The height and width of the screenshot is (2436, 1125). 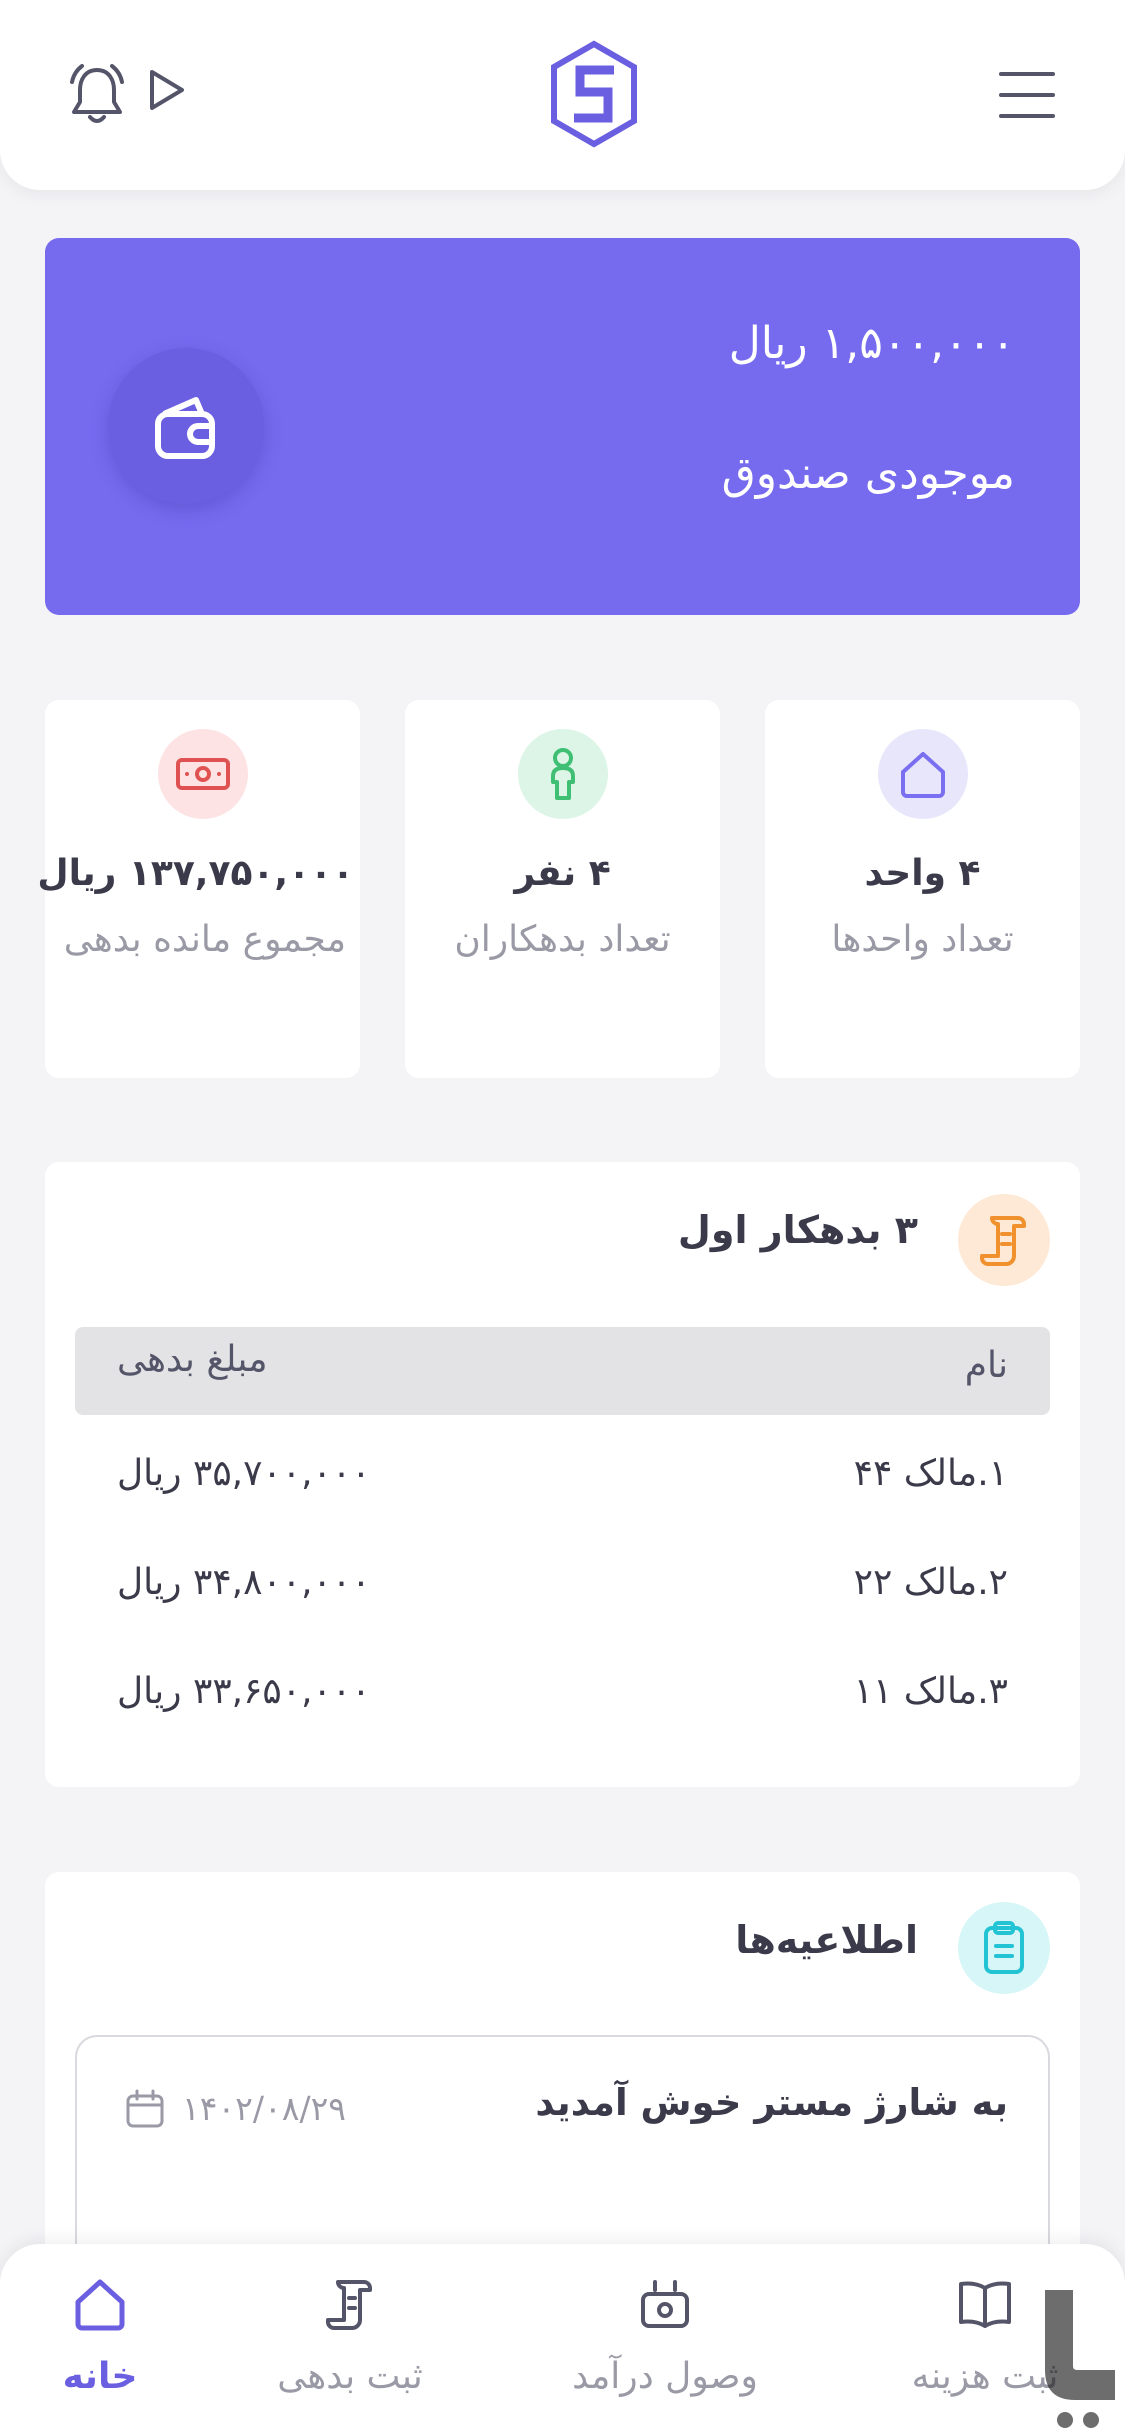 I want to click on calendar-icon, so click(x=145, y=2108).